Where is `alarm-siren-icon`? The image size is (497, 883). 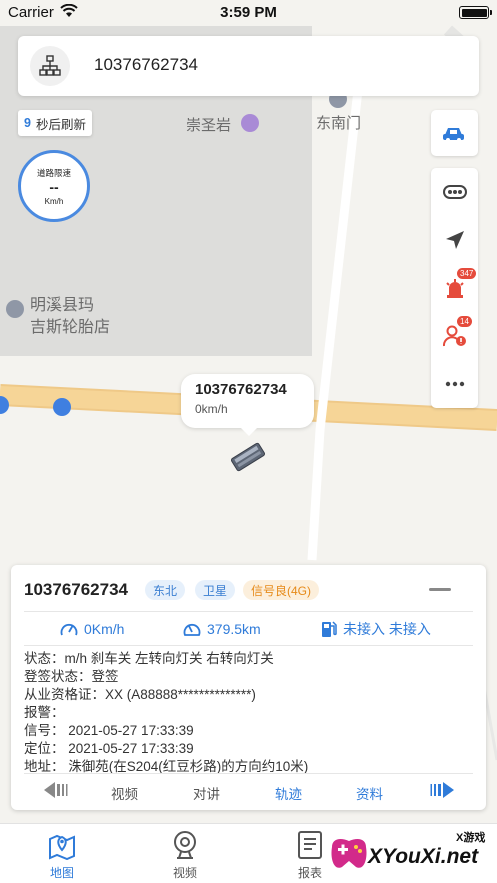
alarm-siren-icon is located at coordinates (454, 288).